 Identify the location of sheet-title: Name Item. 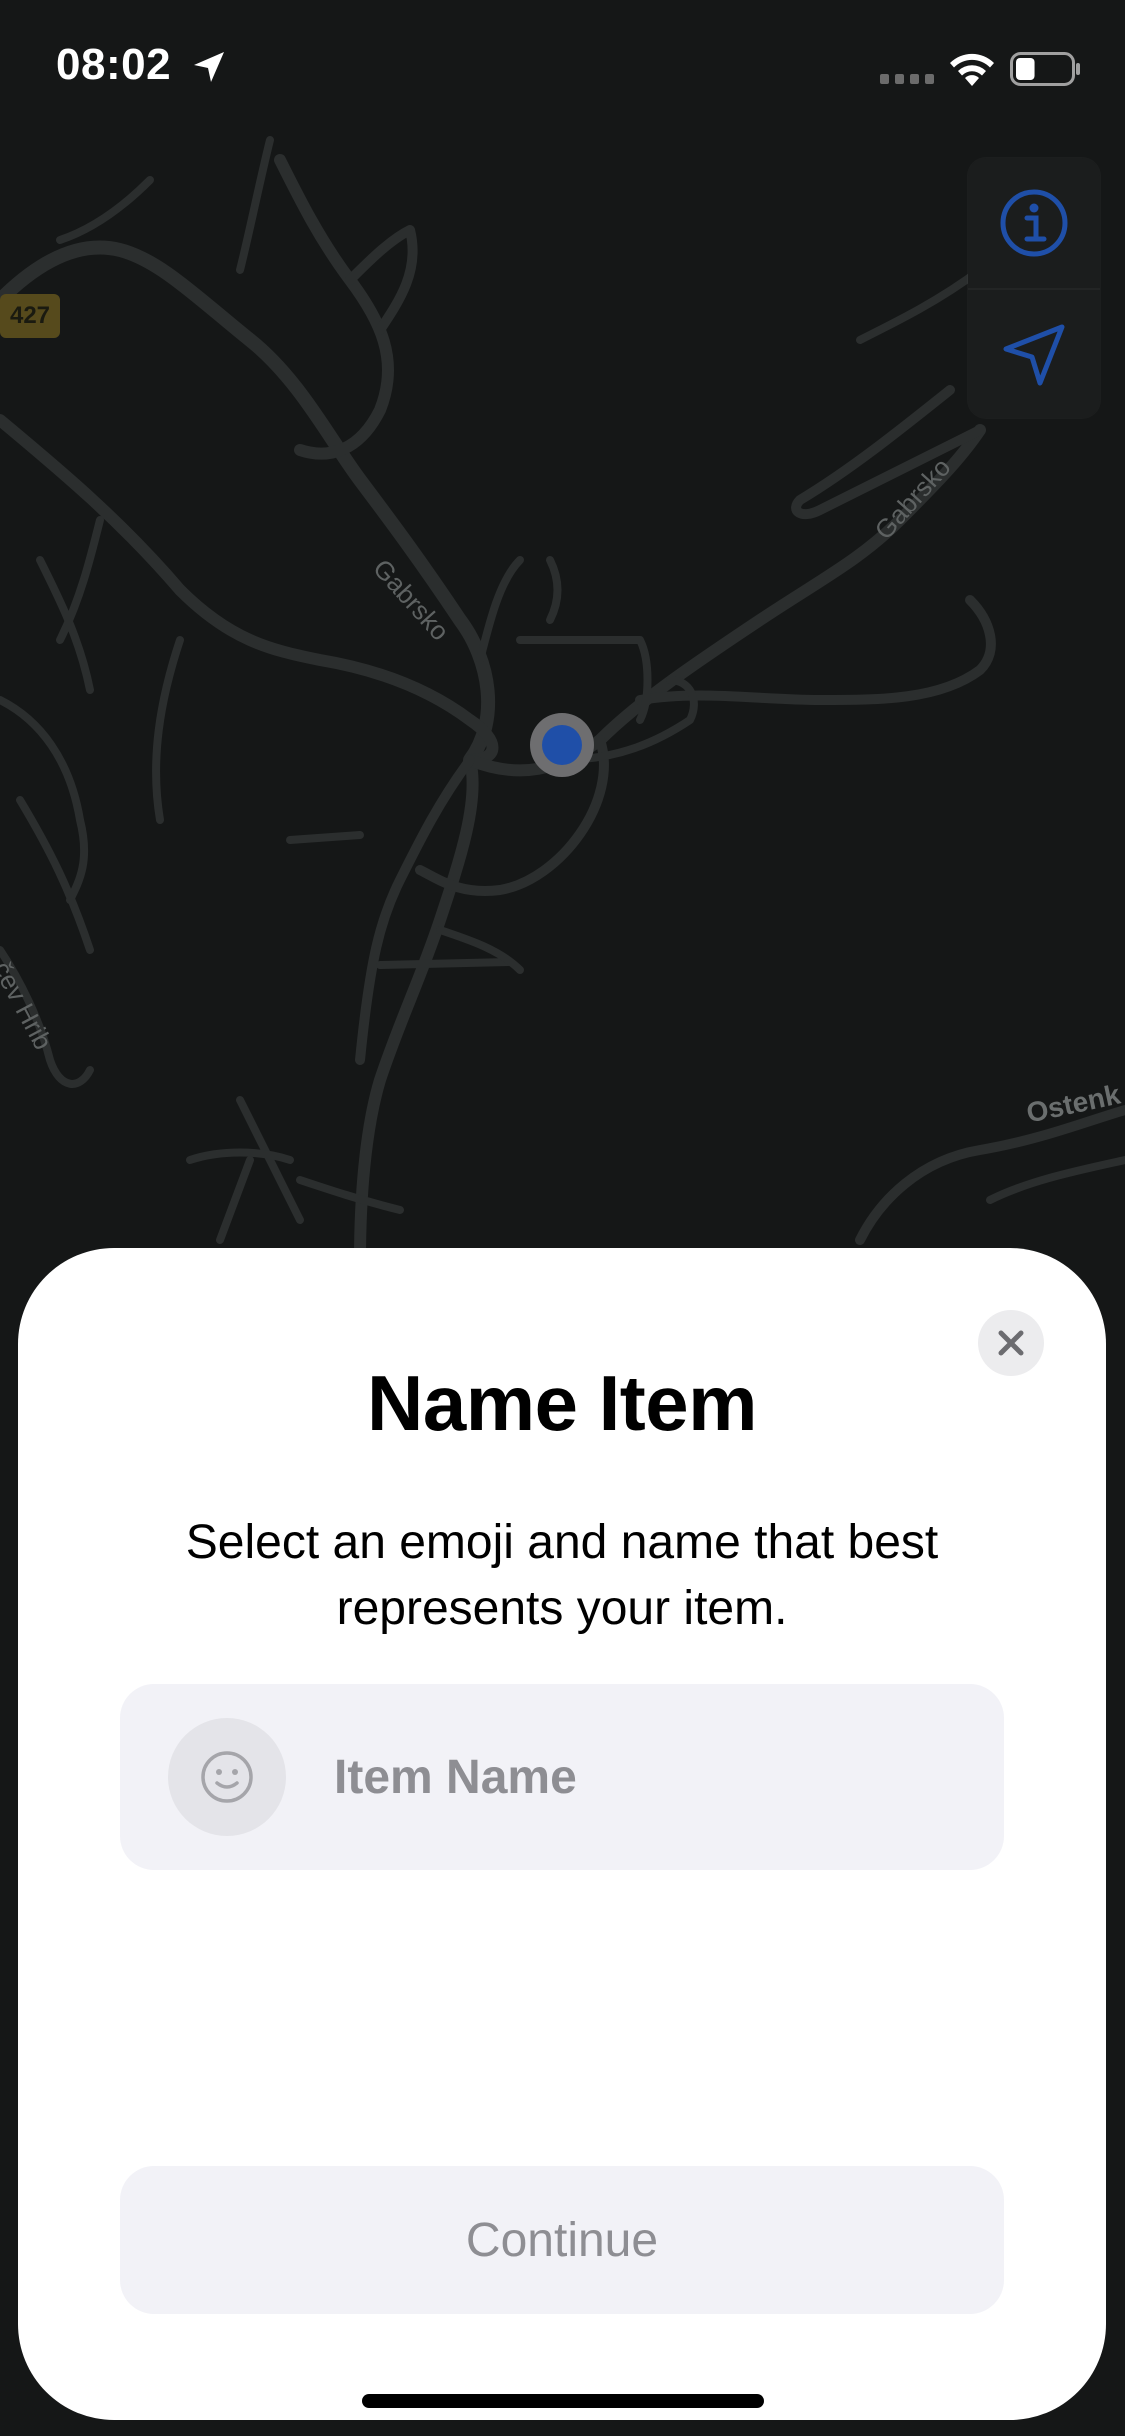
(562, 1403).